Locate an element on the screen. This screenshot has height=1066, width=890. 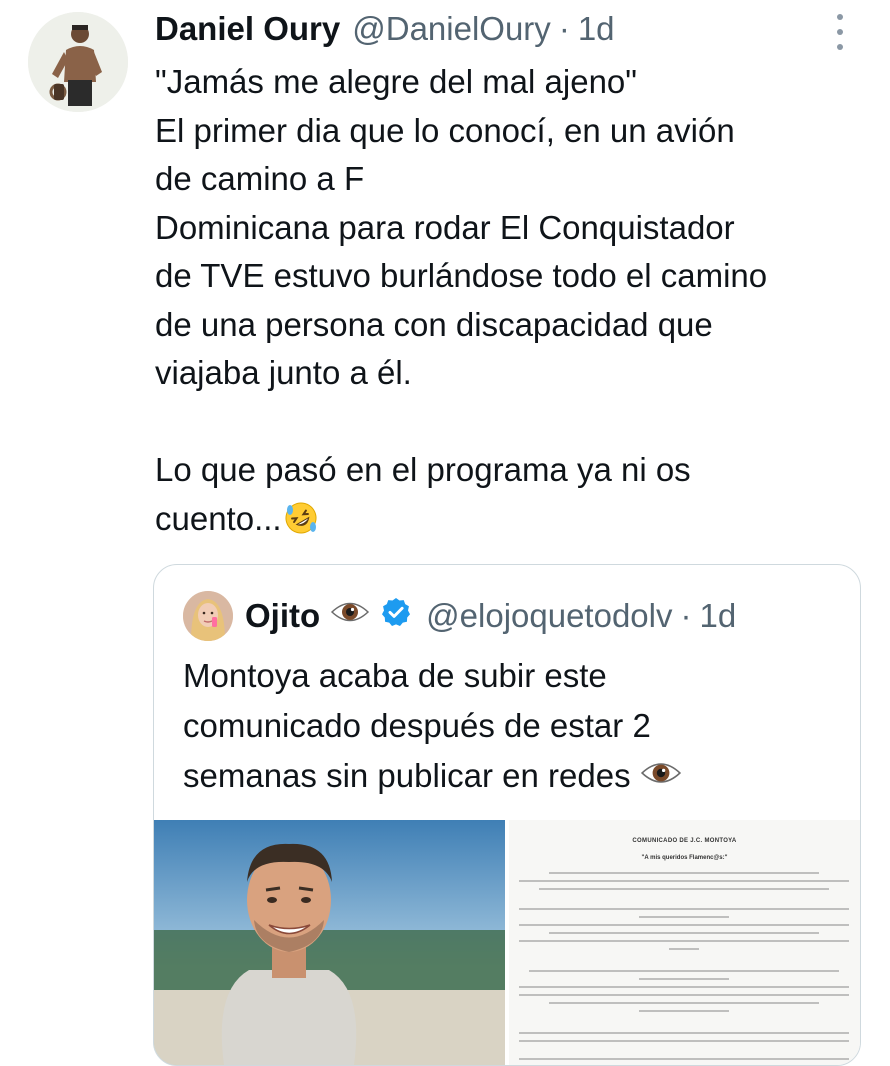
quoted-tweet-header: Ojito @elojoquetodolv · 1d is located at coordinates (459, 616).